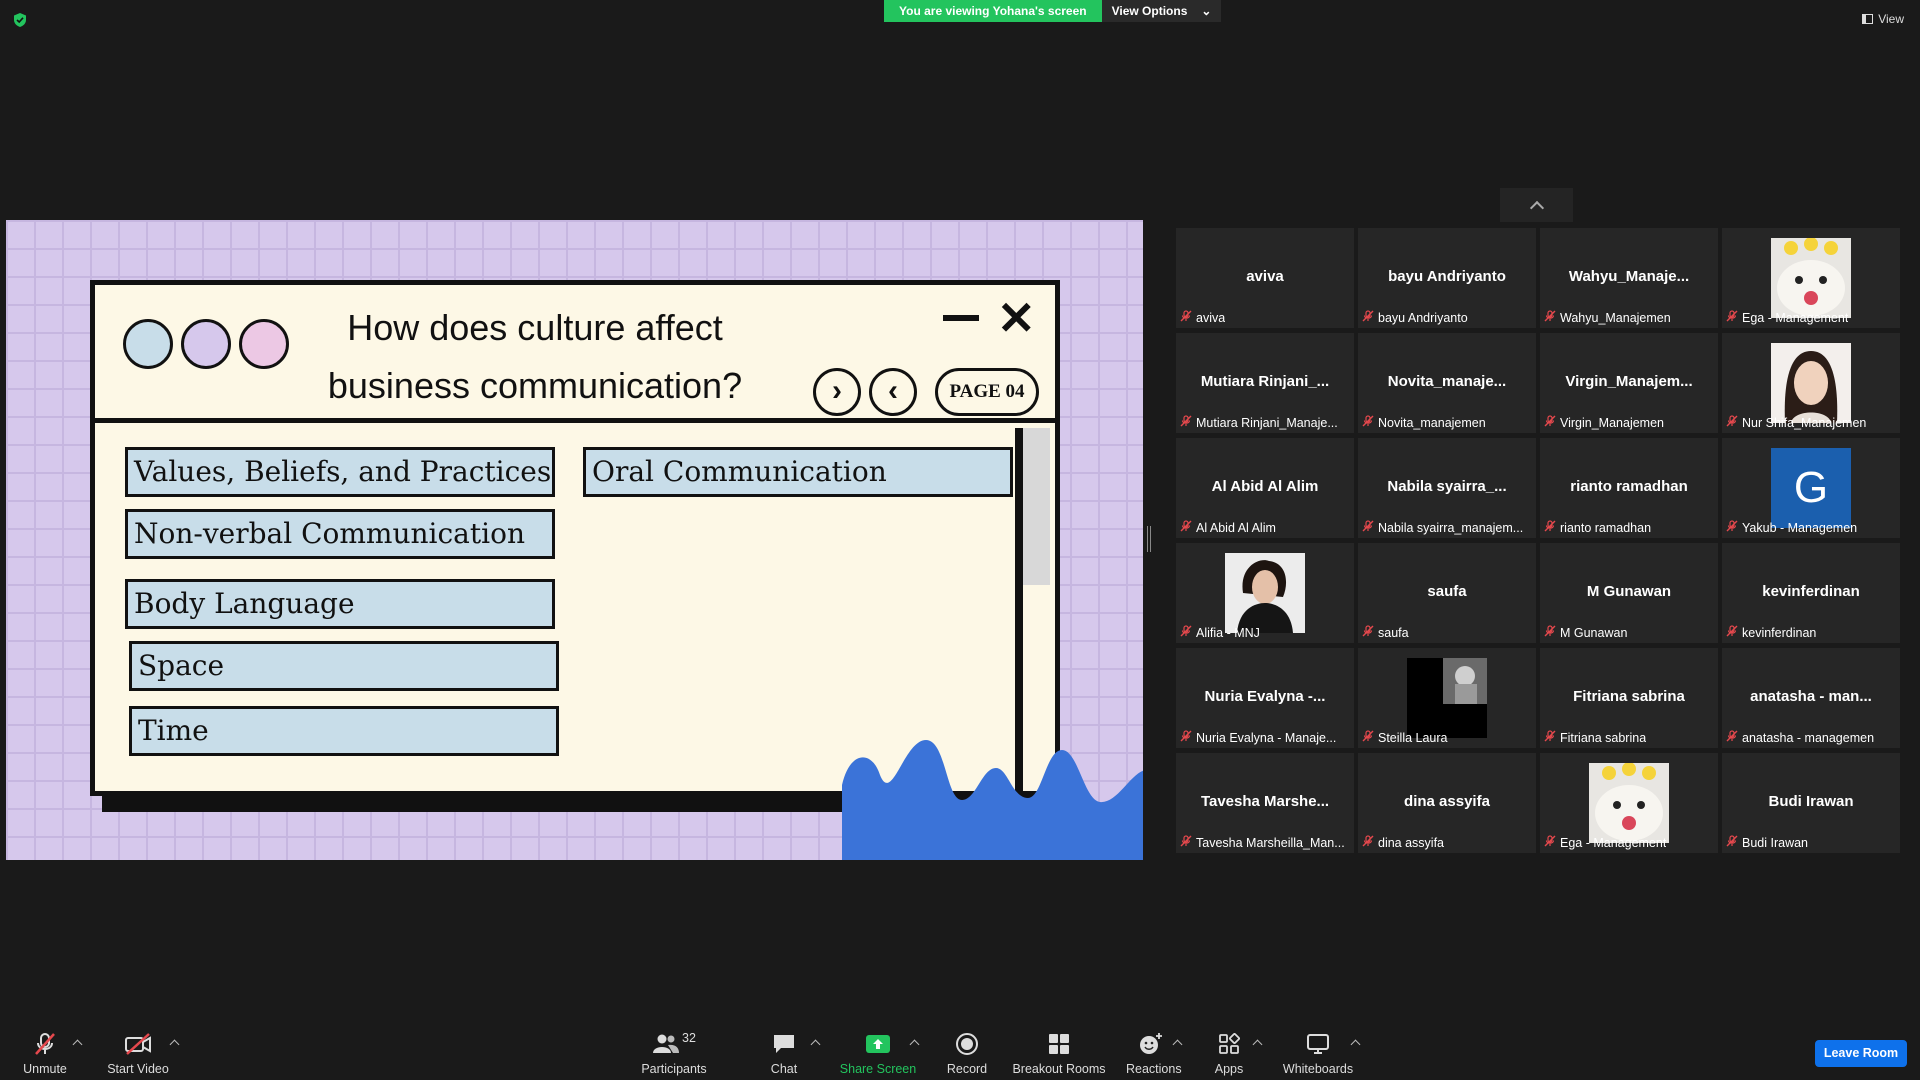  Describe the element at coordinates (340, 472) in the screenshot. I see `topic-tag: Values, Beliefs, and Practices` at that location.